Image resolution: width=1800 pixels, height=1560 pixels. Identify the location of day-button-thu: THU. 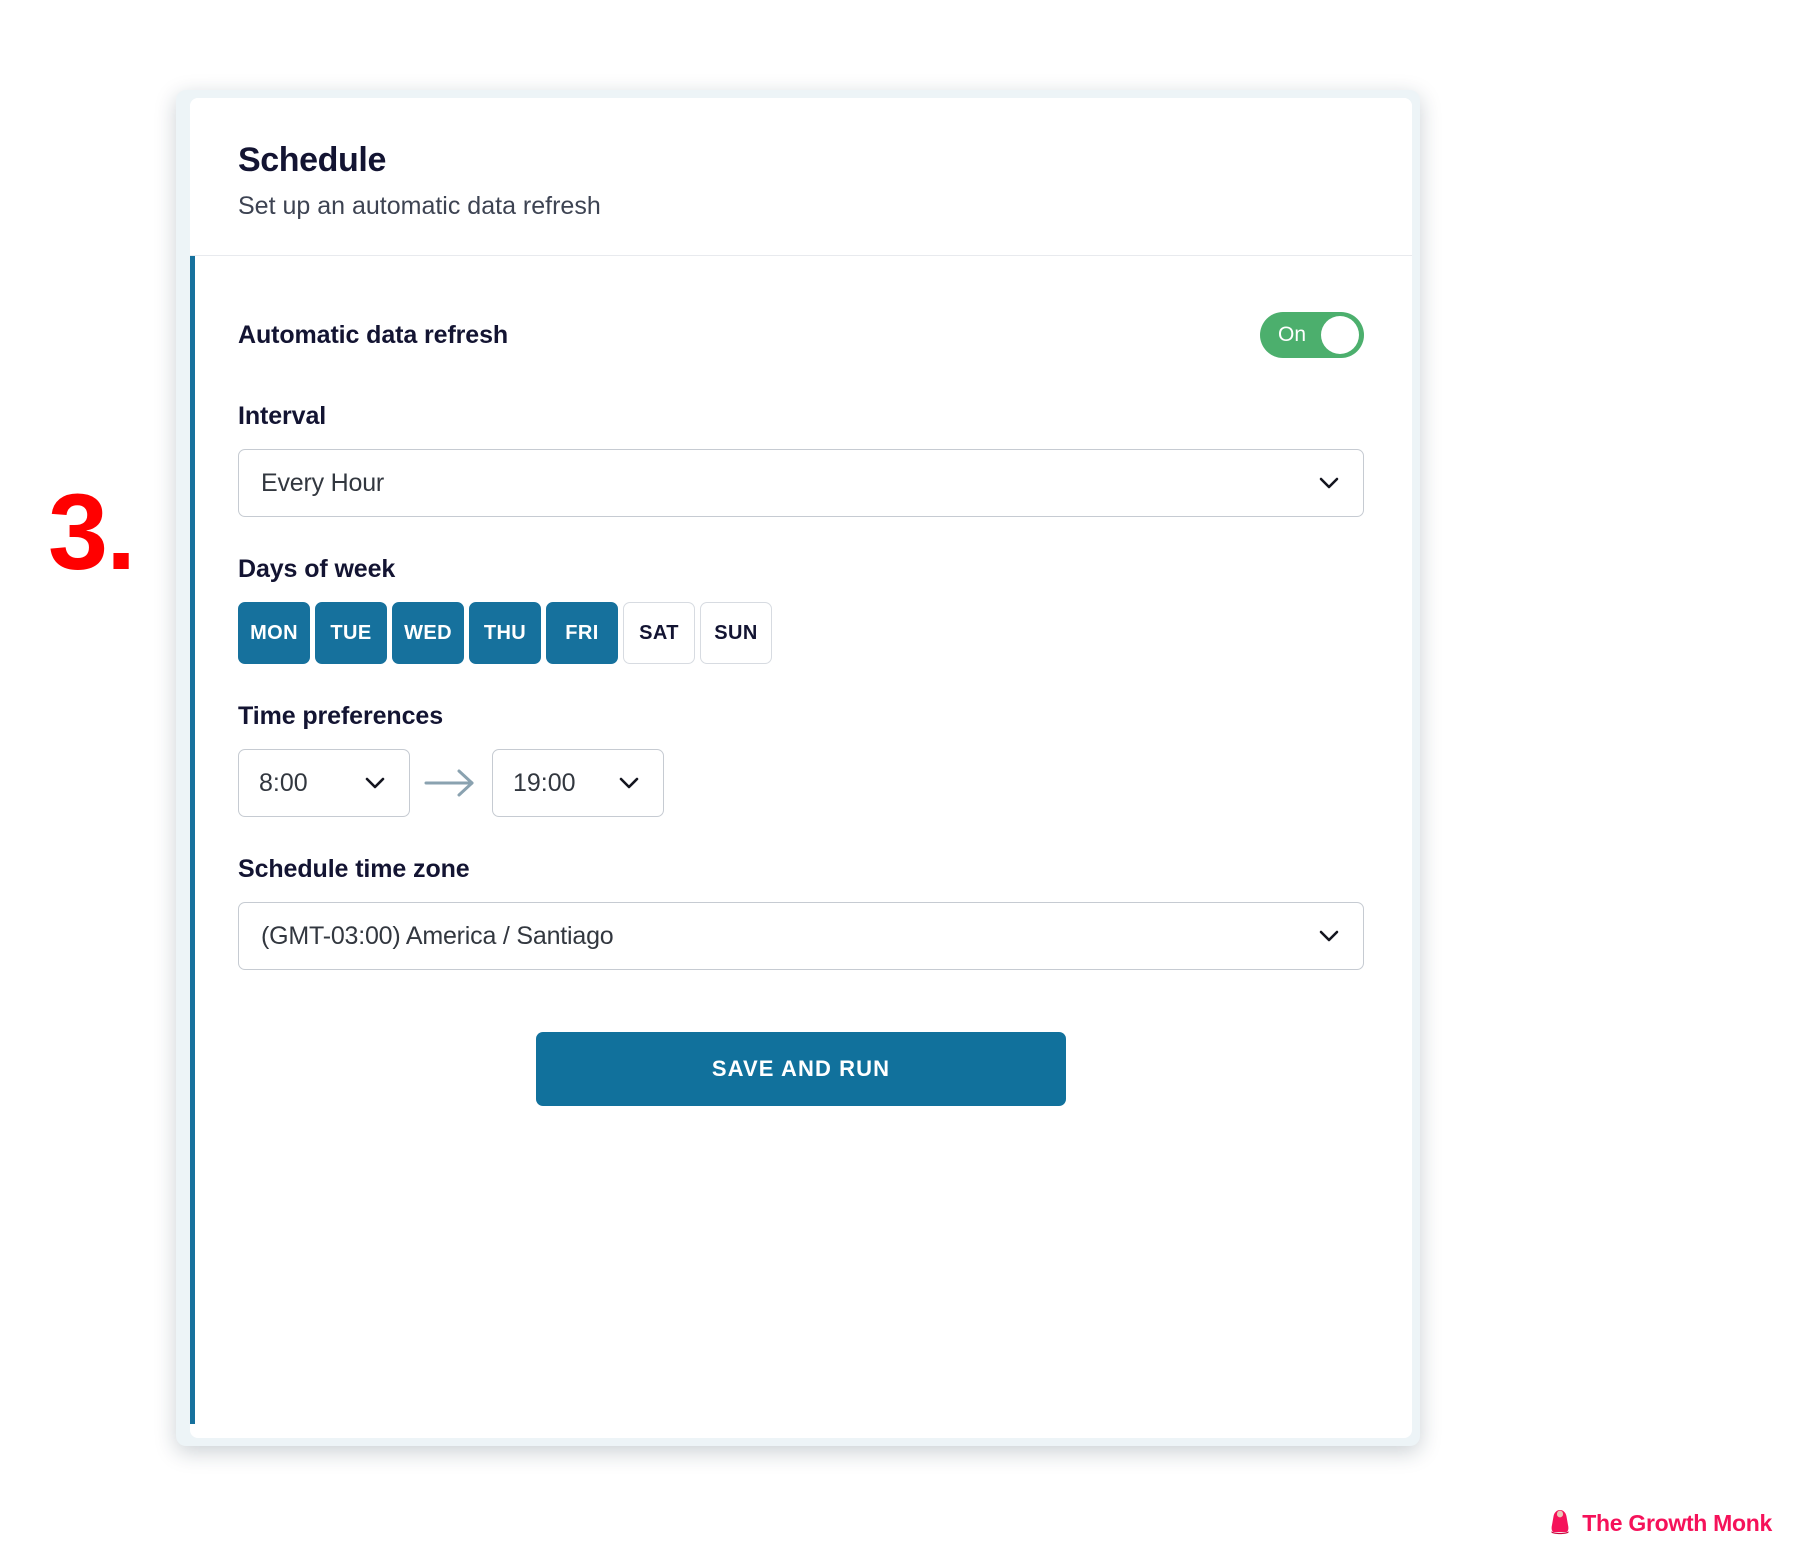
(505, 633).